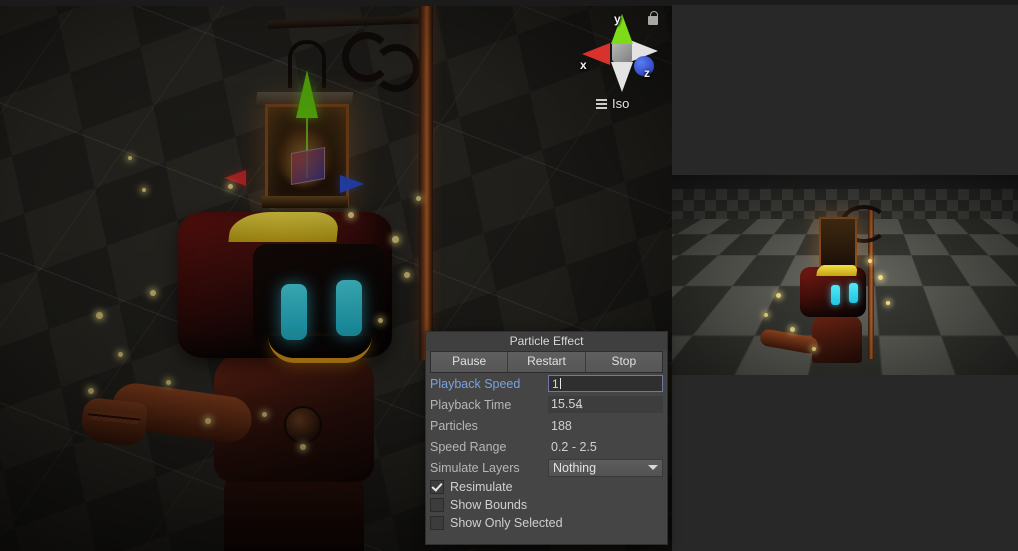 This screenshot has width=1018, height=551. I want to click on lamp-scroll-ornament, so click(382, 58).